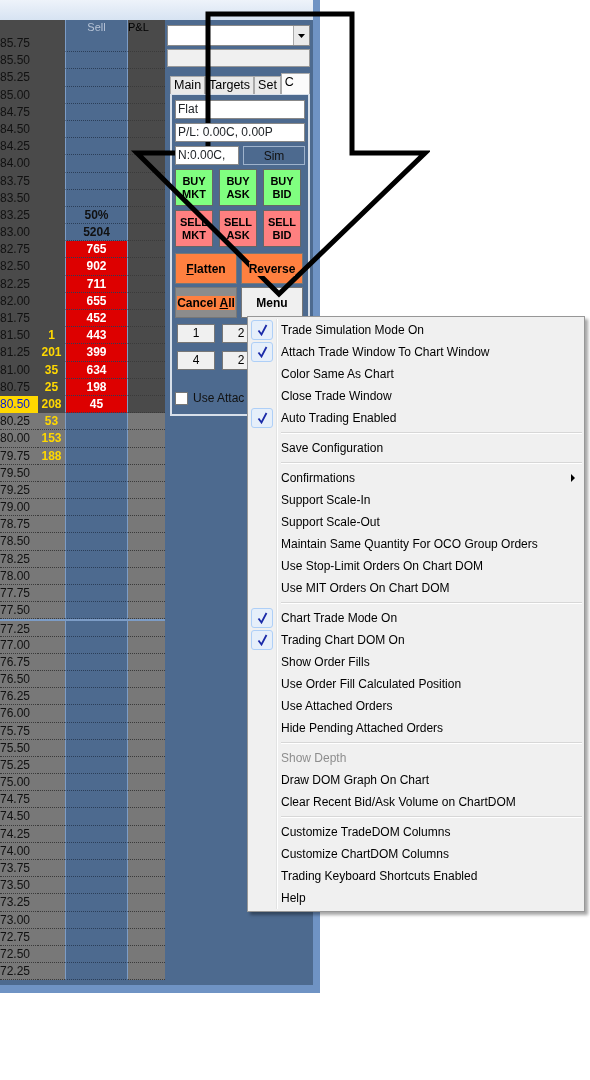 The image size is (590, 1080). I want to click on menu-item: Use Stop-Limit Orders On Chart DOM, so click(416, 566).